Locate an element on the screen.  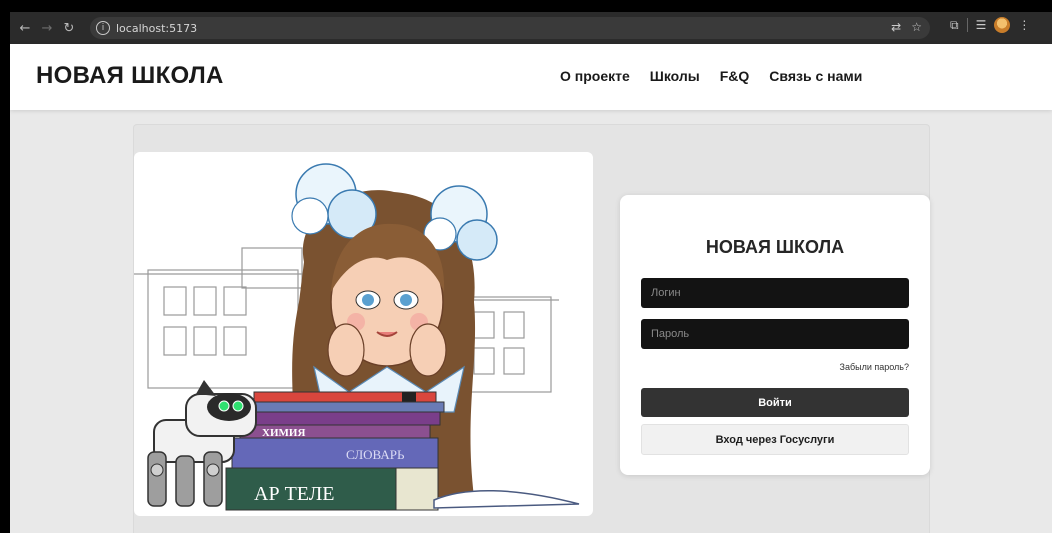
forgot-password-link: Забыли пароль? is located at coordinates (874, 367).